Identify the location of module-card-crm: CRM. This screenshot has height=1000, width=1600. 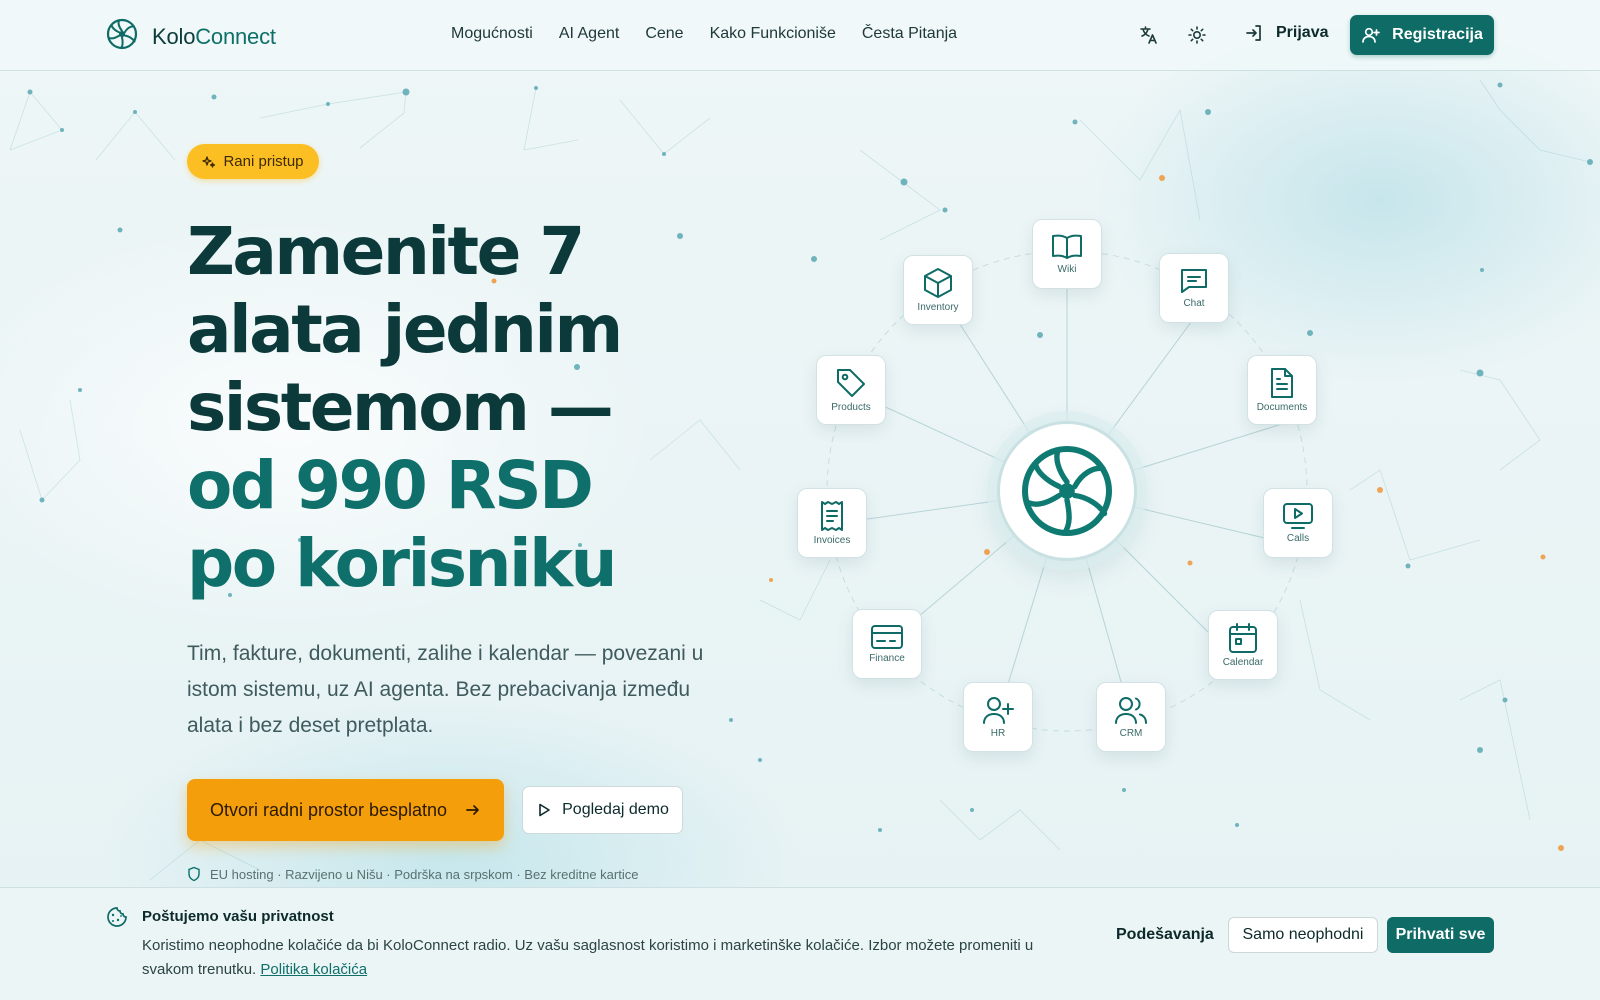
(1131, 717).